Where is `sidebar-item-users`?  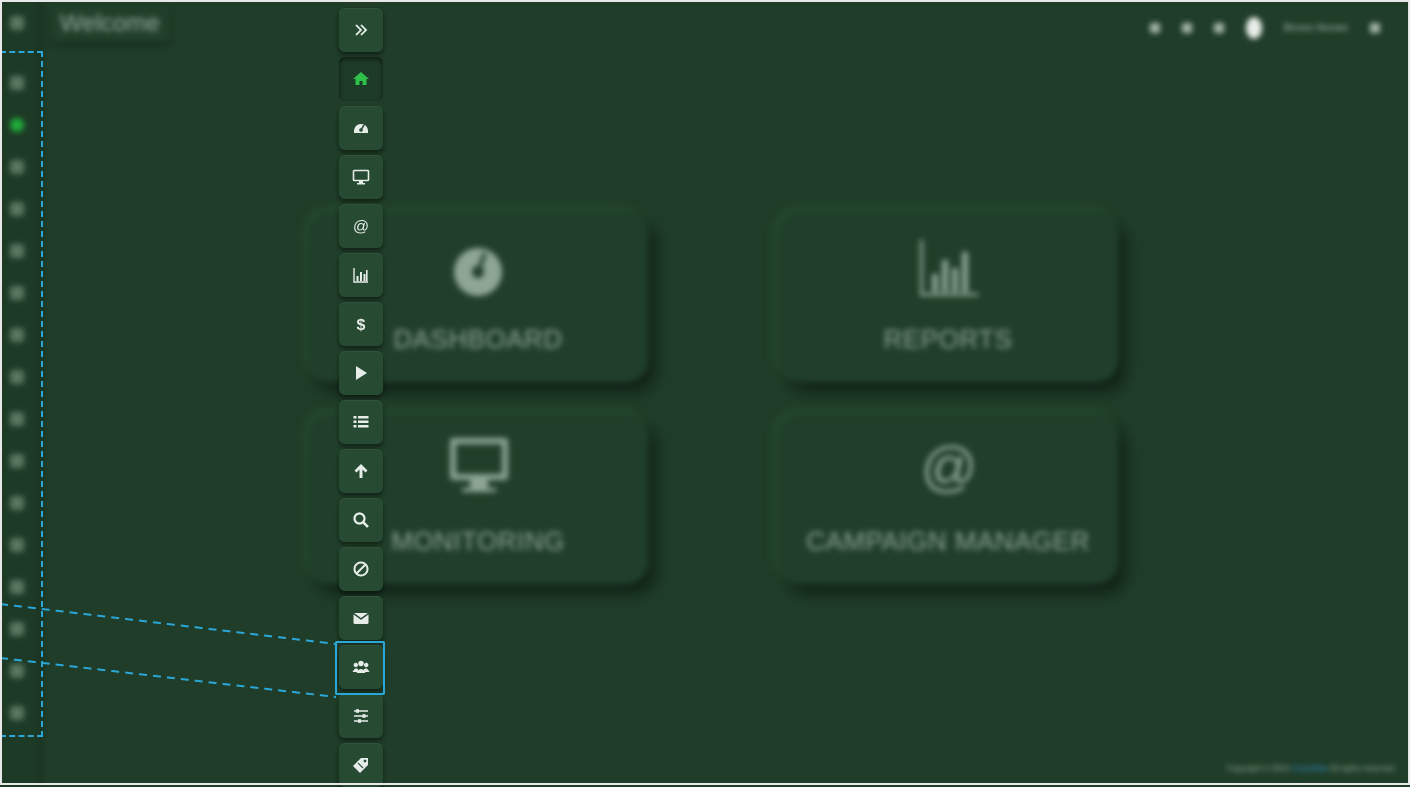
sidebar-item-users is located at coordinates (361, 667).